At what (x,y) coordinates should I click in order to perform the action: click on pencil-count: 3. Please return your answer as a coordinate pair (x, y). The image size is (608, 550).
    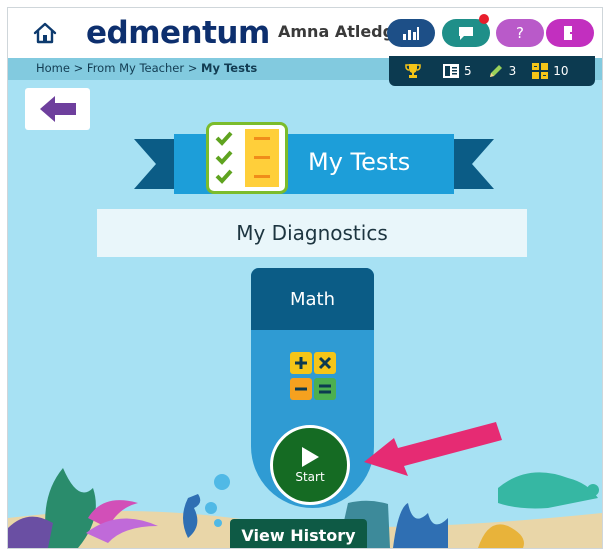
    Looking at the image, I should click on (512, 71).